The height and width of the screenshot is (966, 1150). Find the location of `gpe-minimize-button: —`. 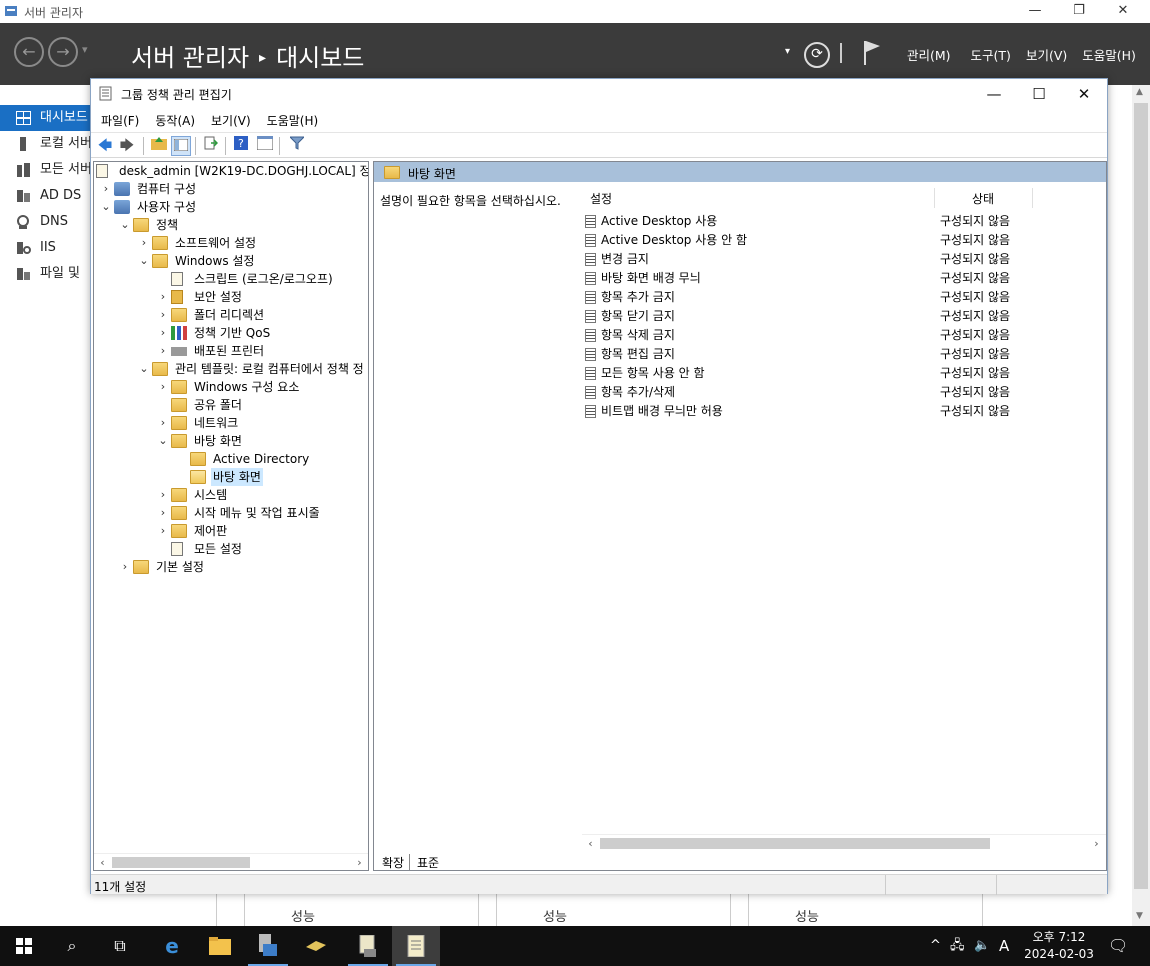

gpe-minimize-button: — is located at coordinates (994, 94).